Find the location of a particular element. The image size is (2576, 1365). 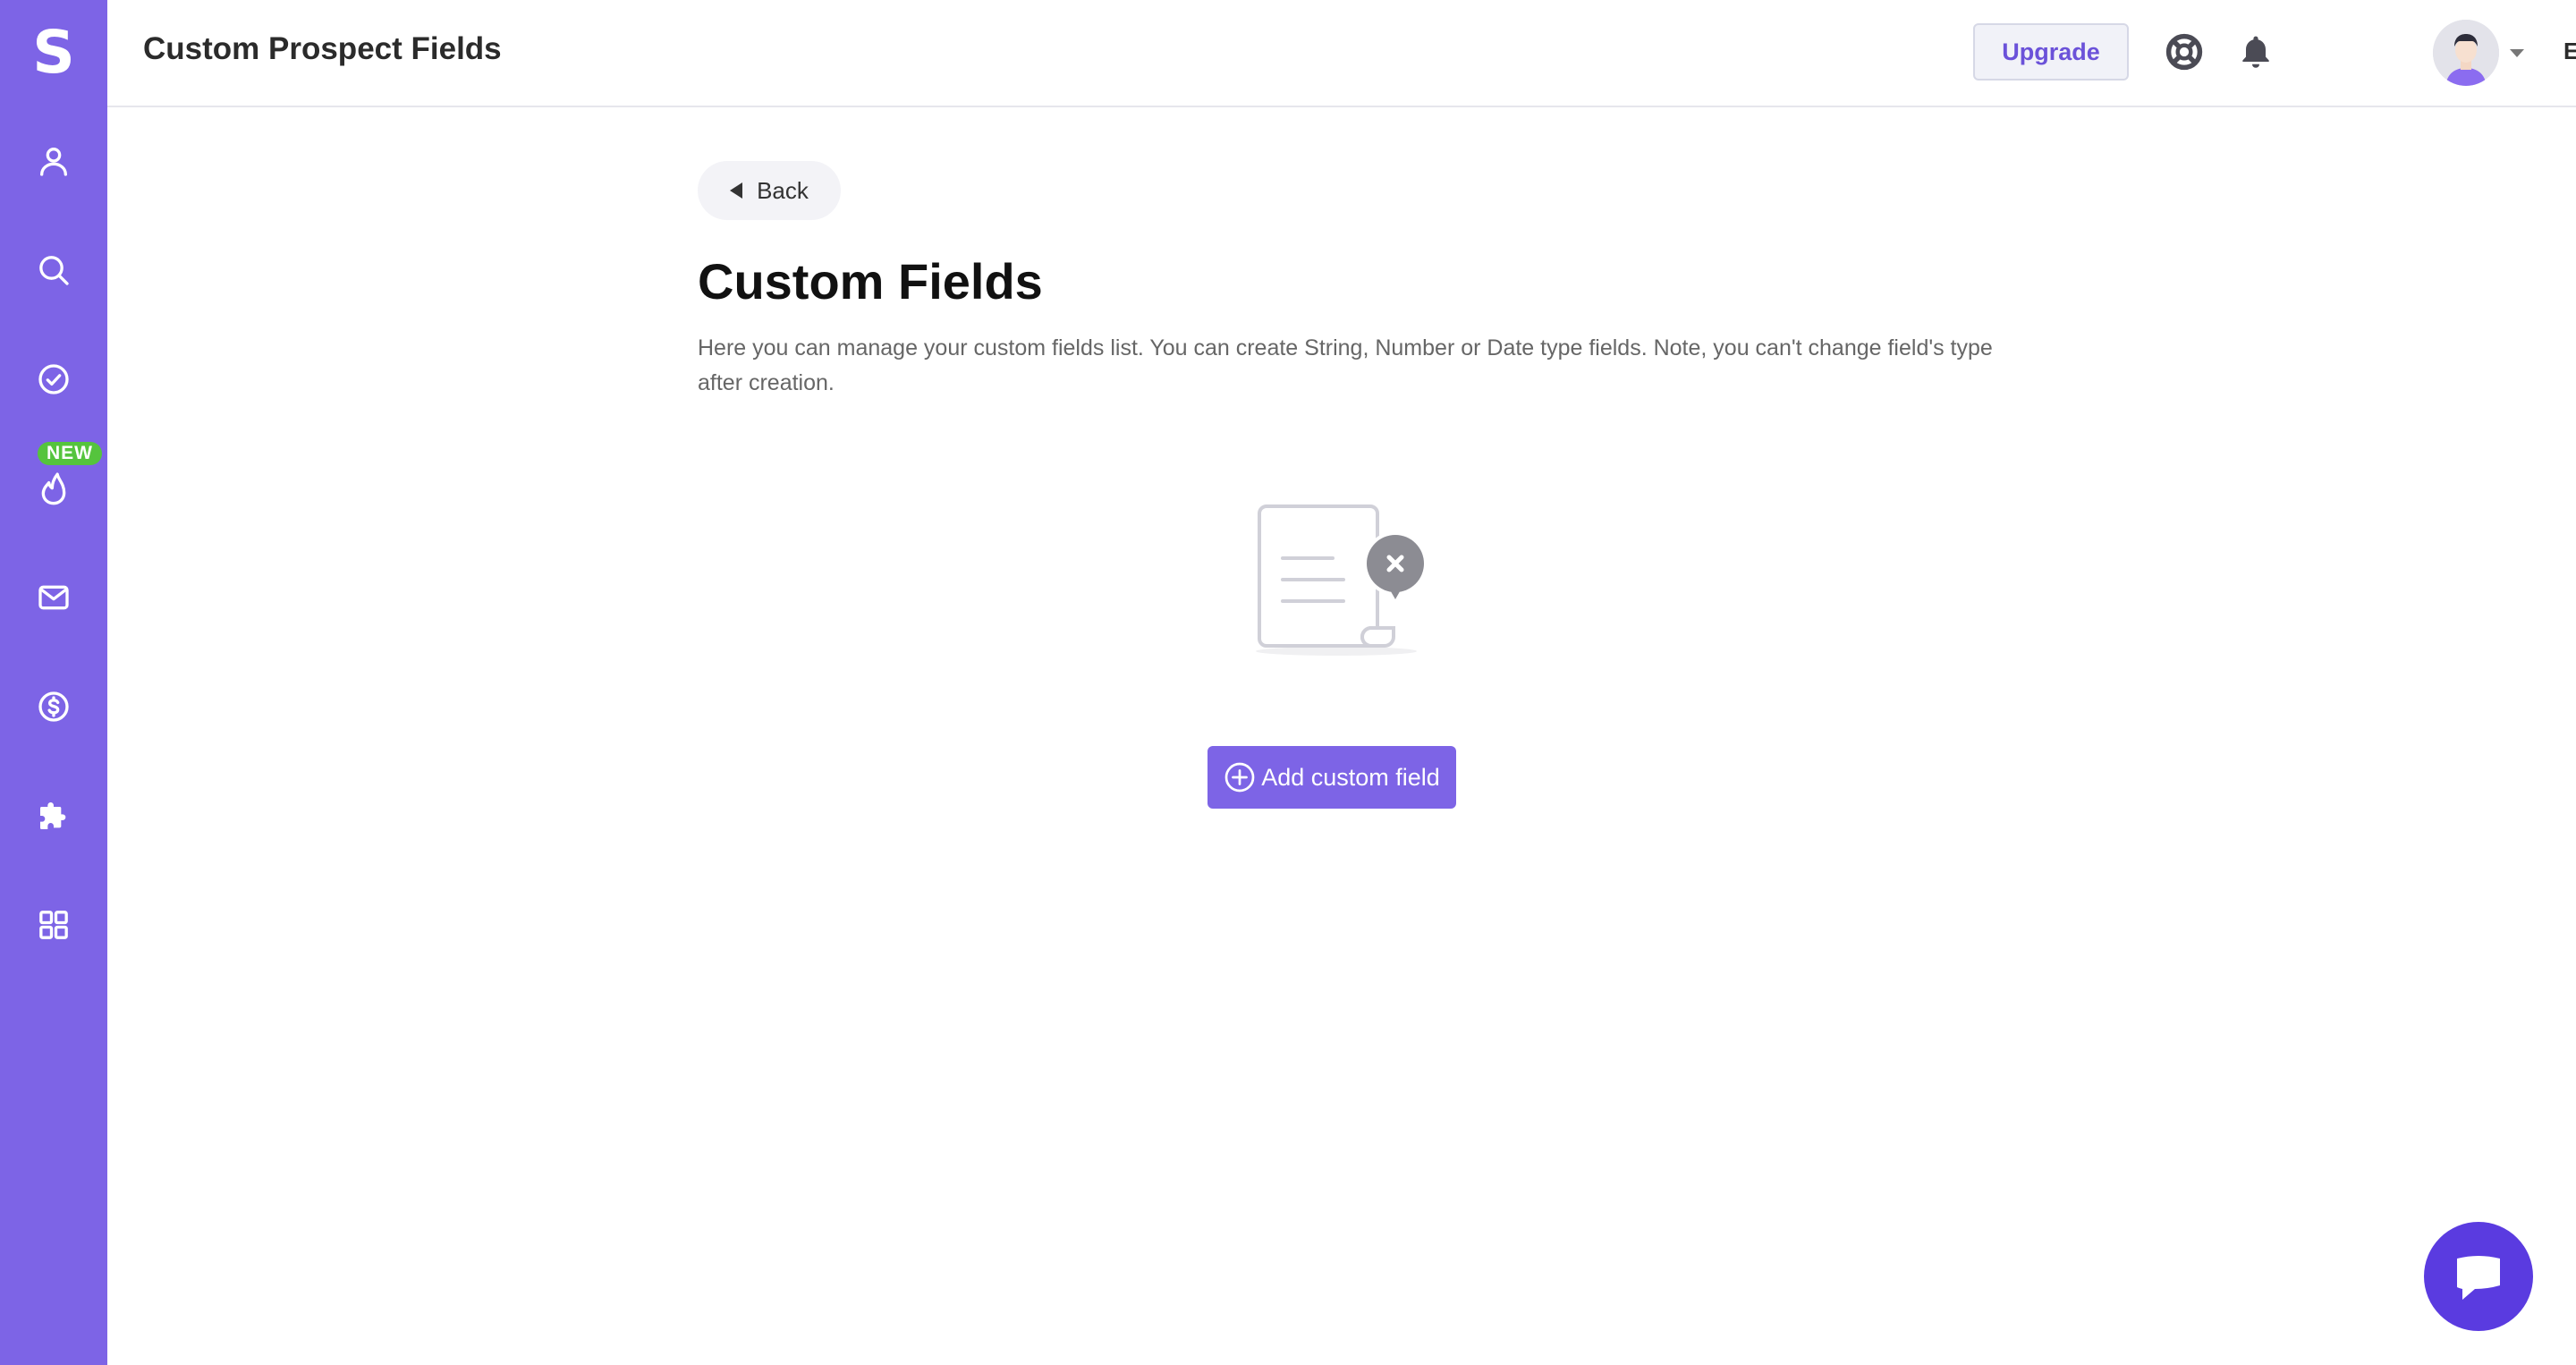

dollar-circle-icon is located at coordinates (53, 706).